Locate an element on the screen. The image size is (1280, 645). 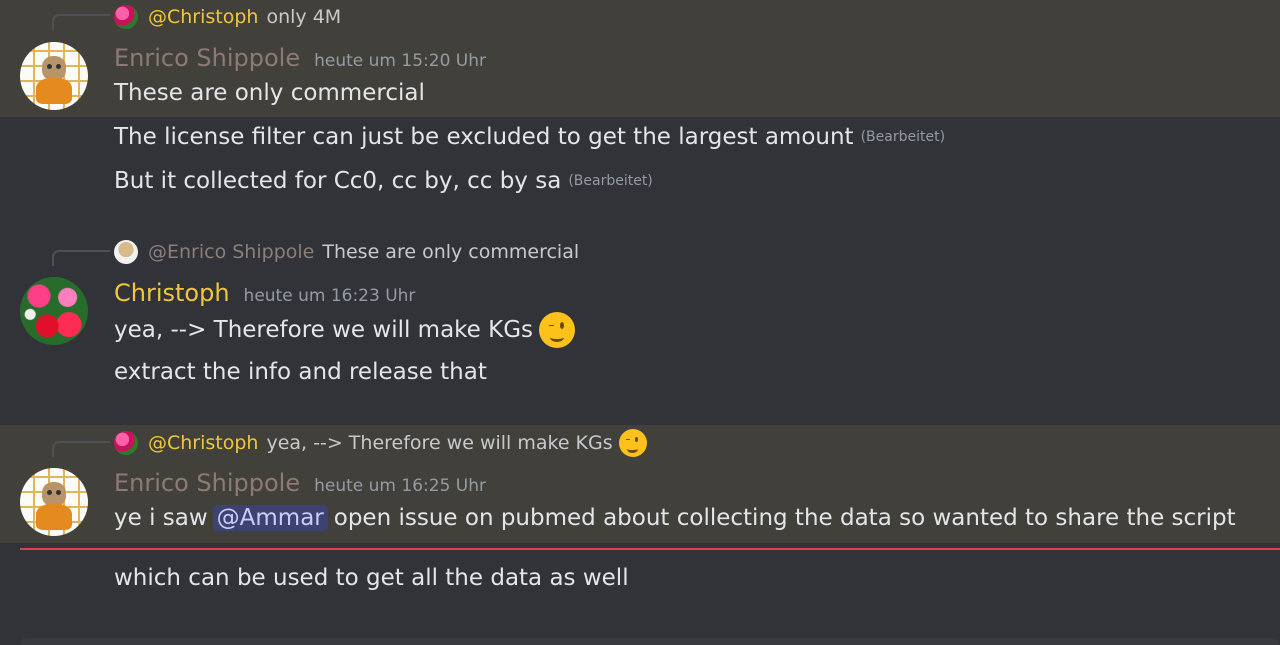
message-line: These are only commercial is located at coordinates (269, 93).